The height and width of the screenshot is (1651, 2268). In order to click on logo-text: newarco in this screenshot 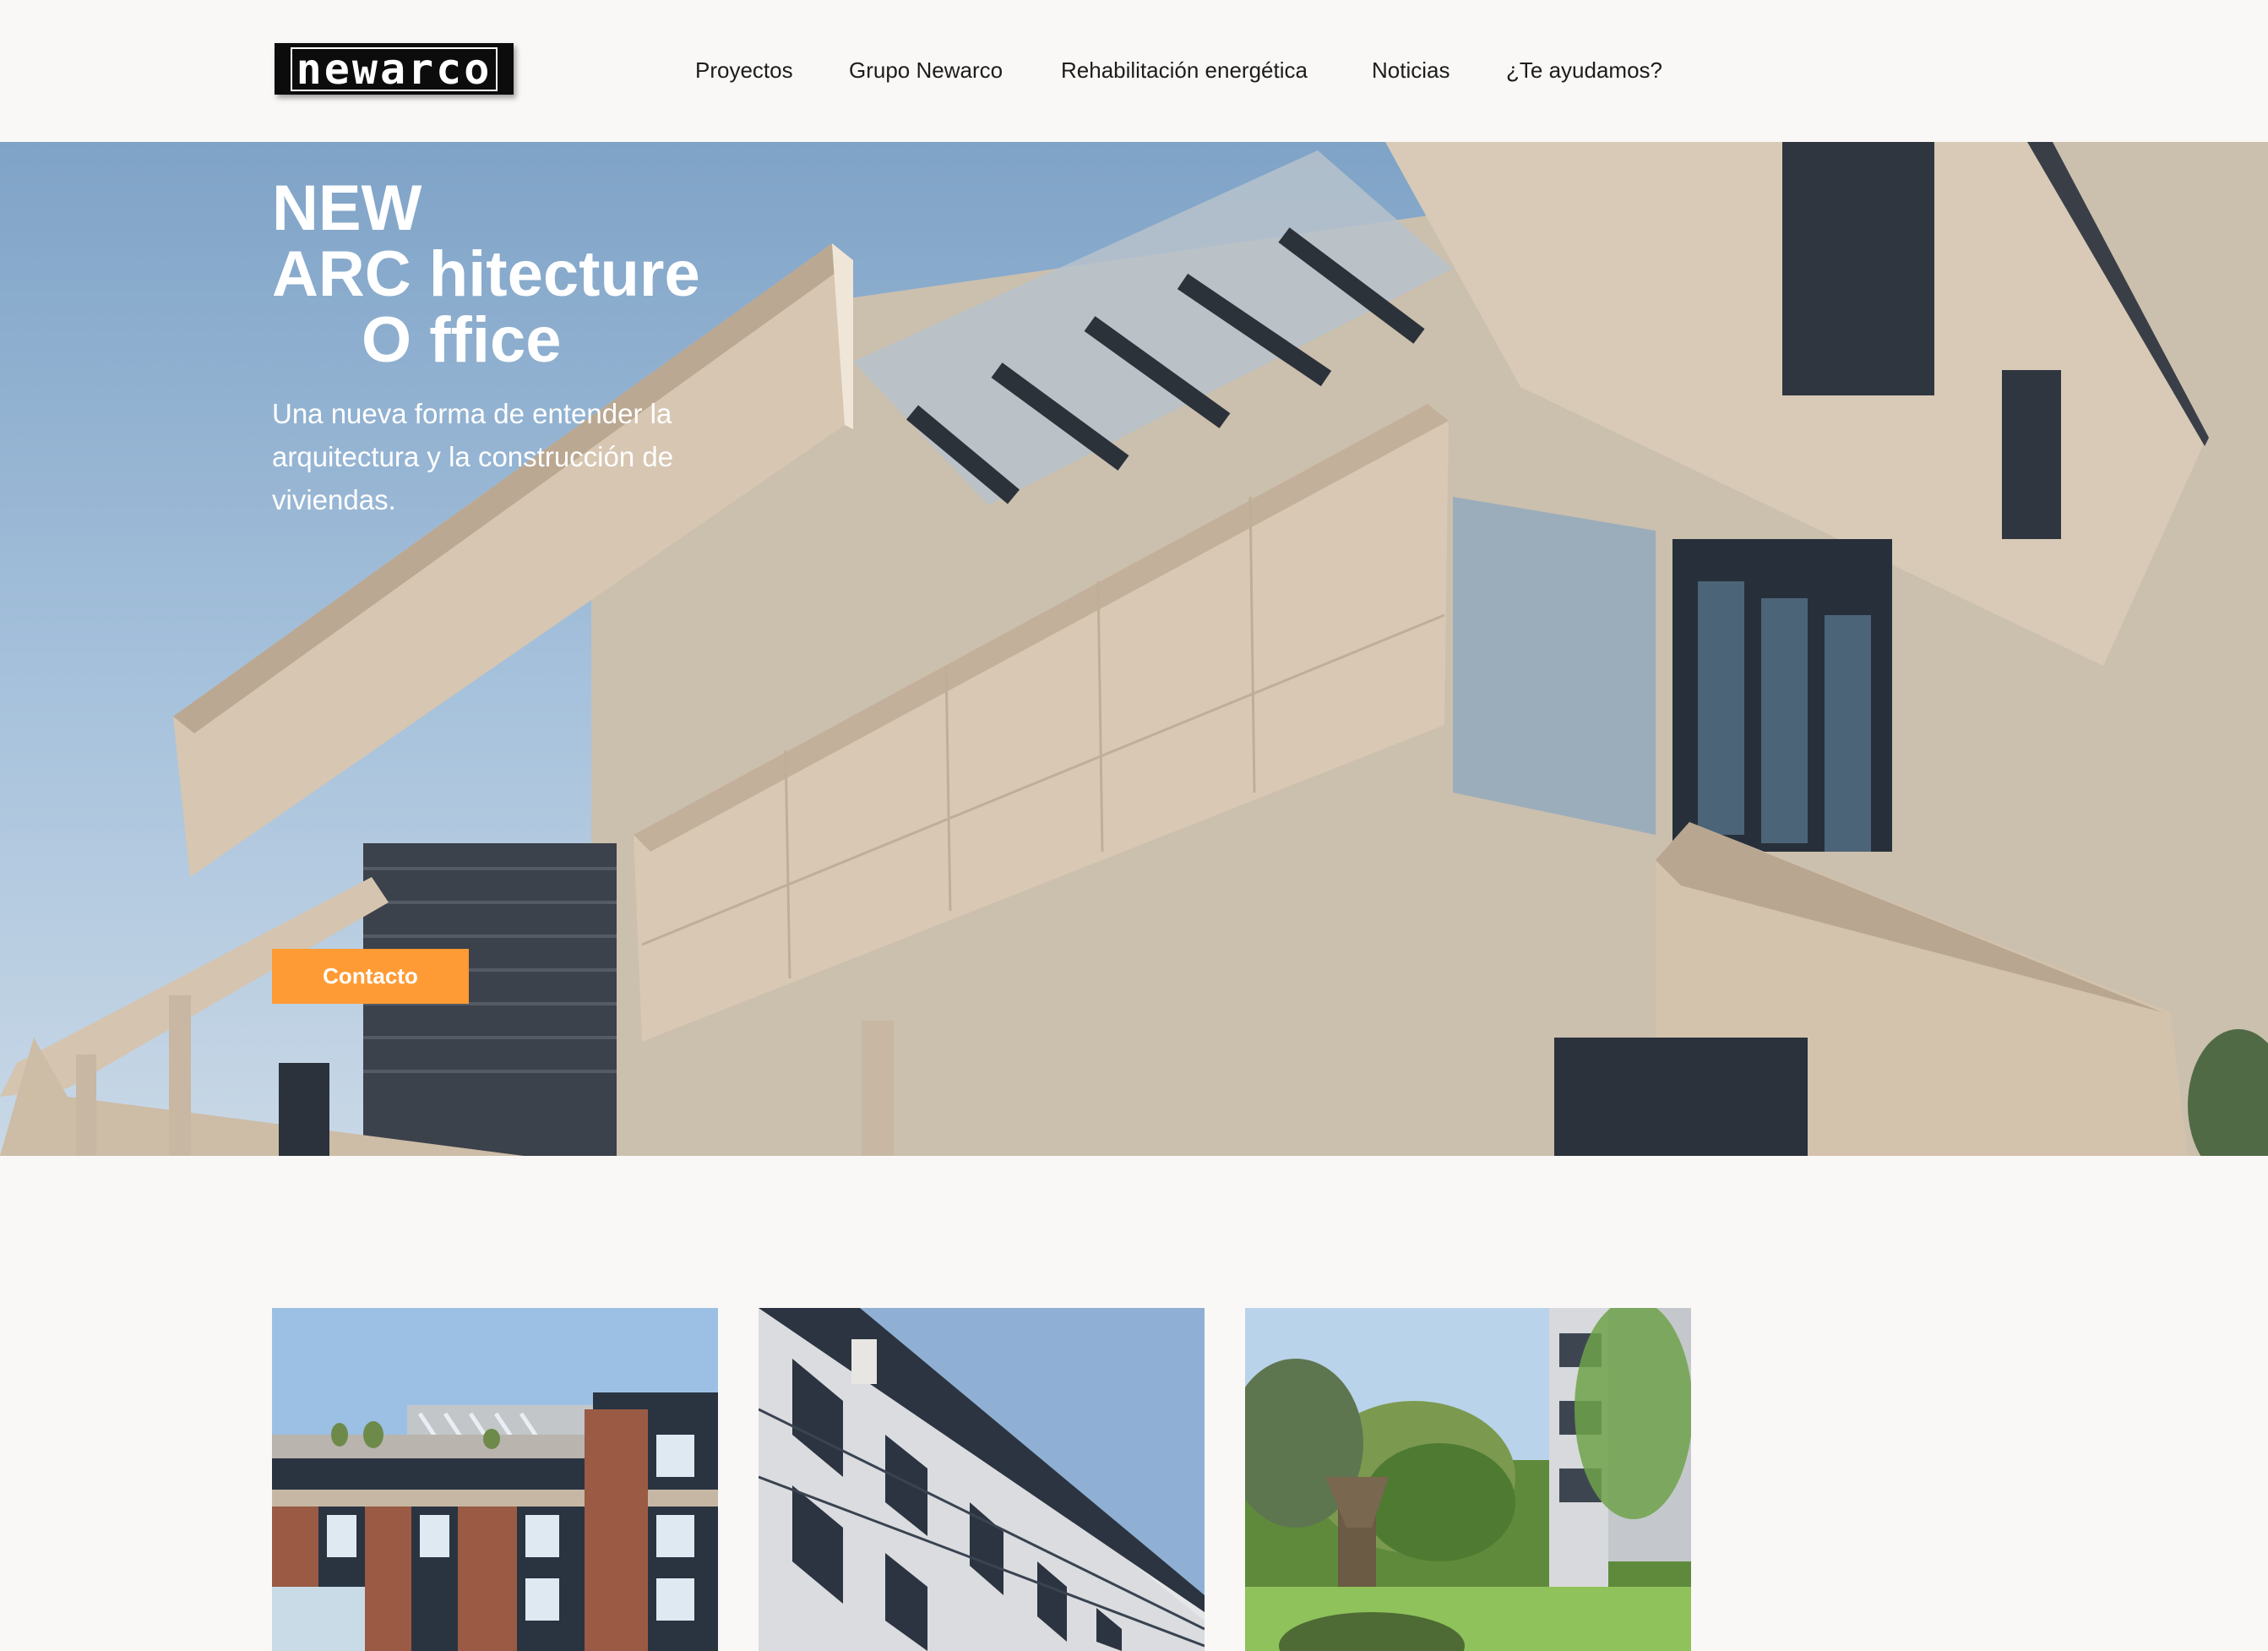, I will do `click(394, 68)`.